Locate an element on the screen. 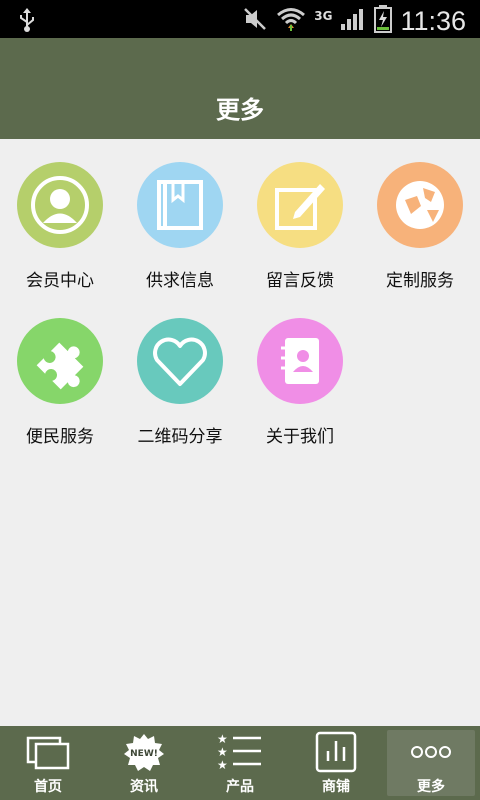 Image resolution: width=480 pixels, height=800 pixels. bottom-tab-bar: 首页 NEW! 资讯 ★ ★ ★ 产品 商铺 更多 is located at coordinates (240, 763).